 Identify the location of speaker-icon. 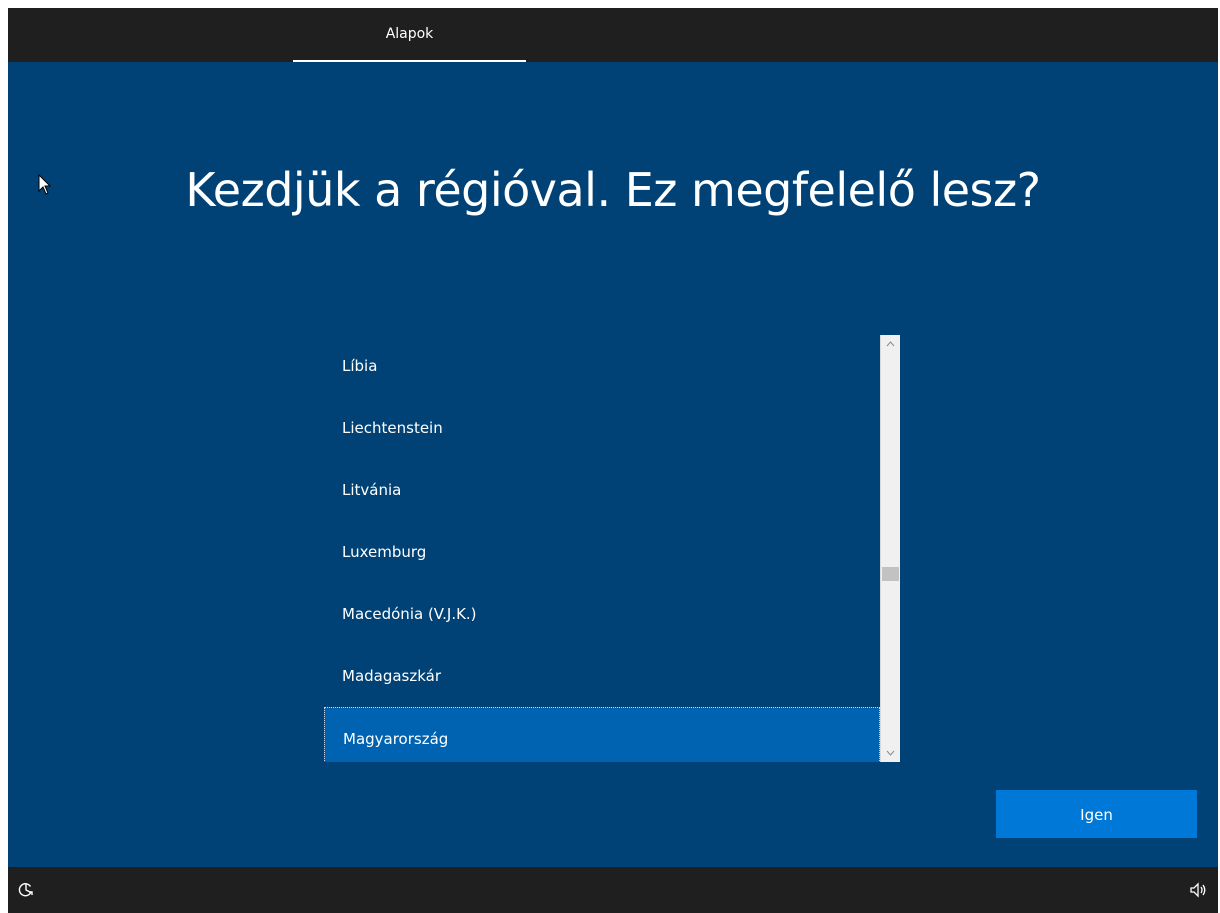
(1198, 890).